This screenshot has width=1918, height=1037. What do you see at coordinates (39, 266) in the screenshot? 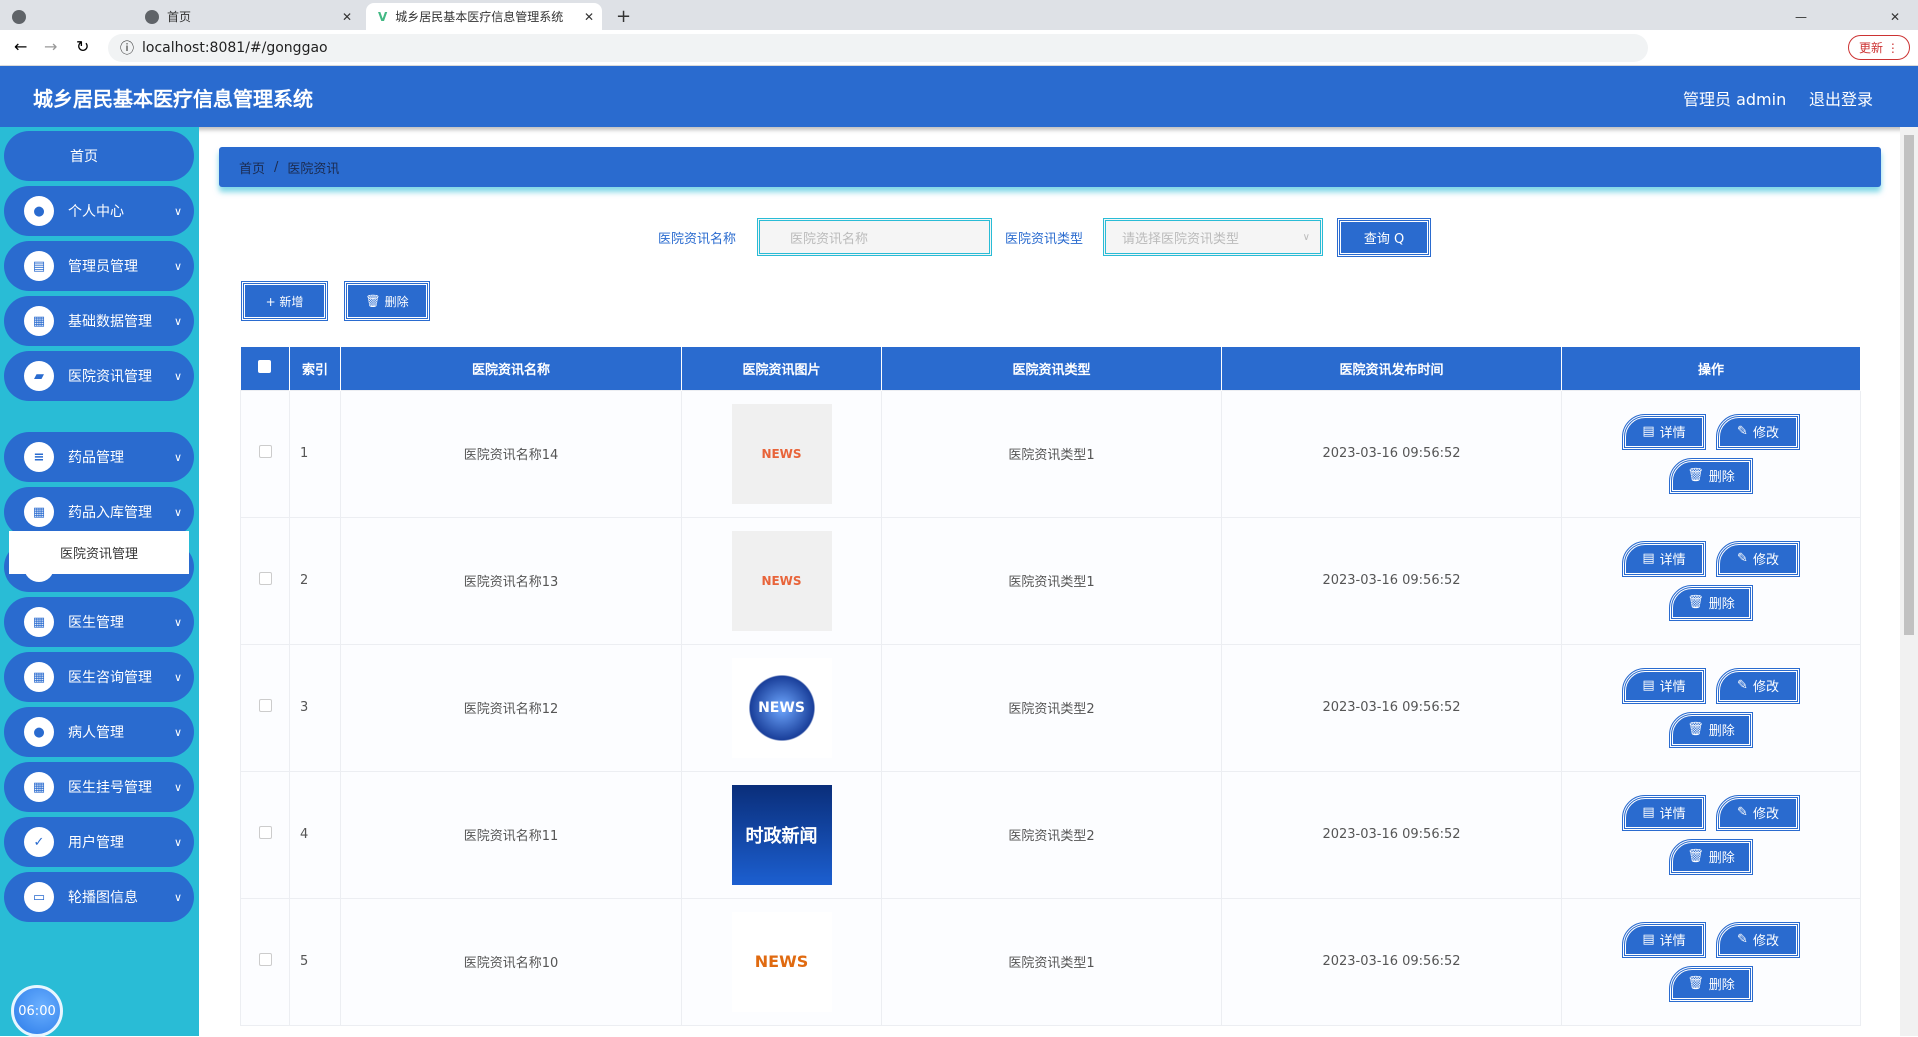
I see `clipboard-icon: ▤` at bounding box center [39, 266].